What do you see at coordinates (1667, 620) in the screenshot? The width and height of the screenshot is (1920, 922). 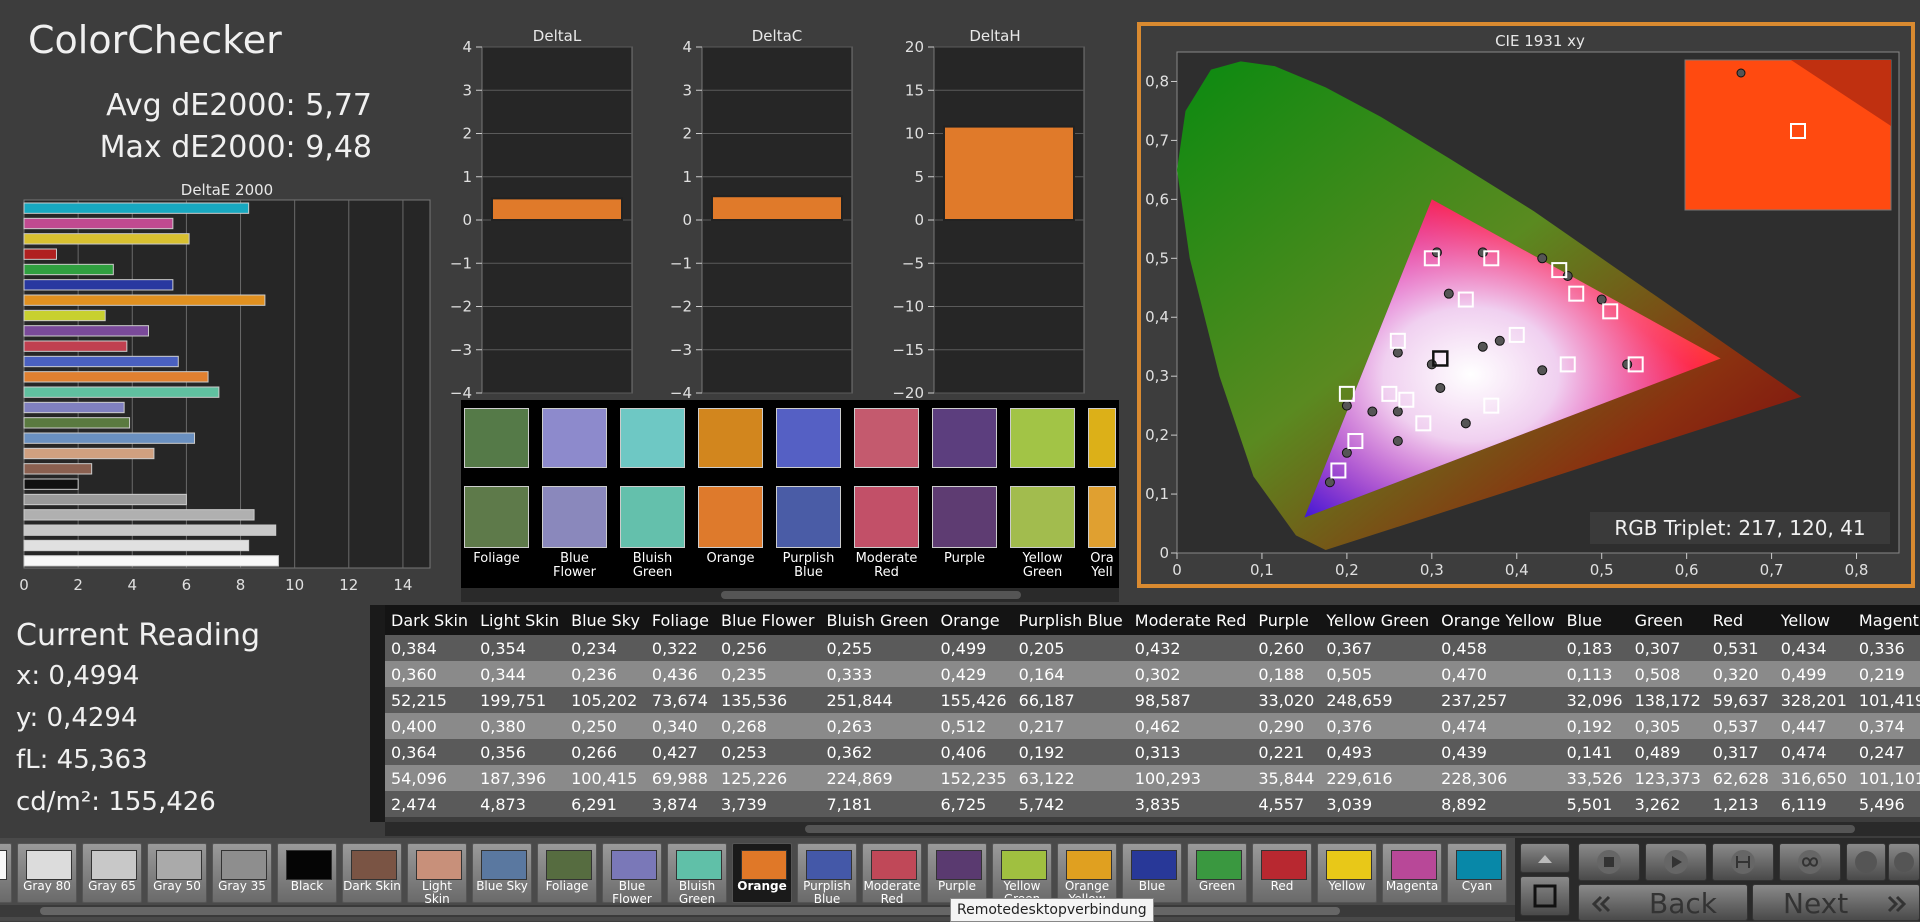 I see `column-header: Green` at bounding box center [1667, 620].